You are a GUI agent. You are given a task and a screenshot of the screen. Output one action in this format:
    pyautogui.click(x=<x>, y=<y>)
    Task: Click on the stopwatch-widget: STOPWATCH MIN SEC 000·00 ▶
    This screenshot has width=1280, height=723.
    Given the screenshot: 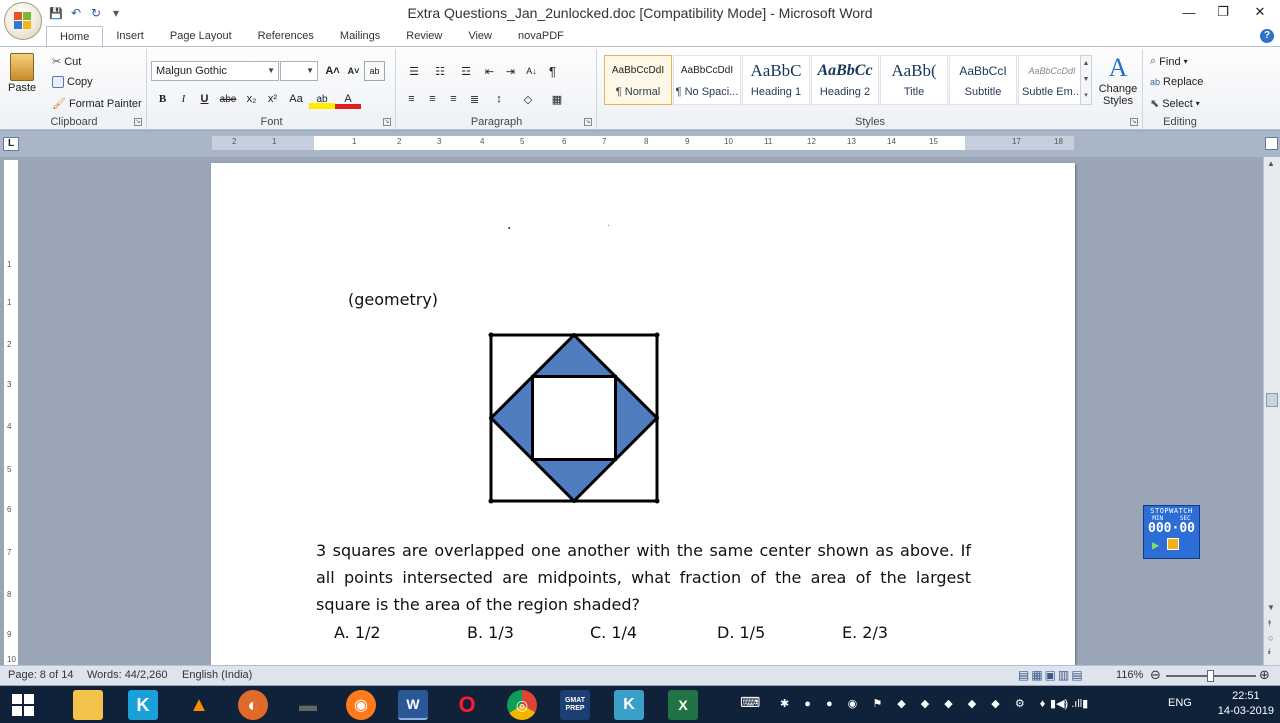 What is the action you would take?
    pyautogui.click(x=1171, y=532)
    